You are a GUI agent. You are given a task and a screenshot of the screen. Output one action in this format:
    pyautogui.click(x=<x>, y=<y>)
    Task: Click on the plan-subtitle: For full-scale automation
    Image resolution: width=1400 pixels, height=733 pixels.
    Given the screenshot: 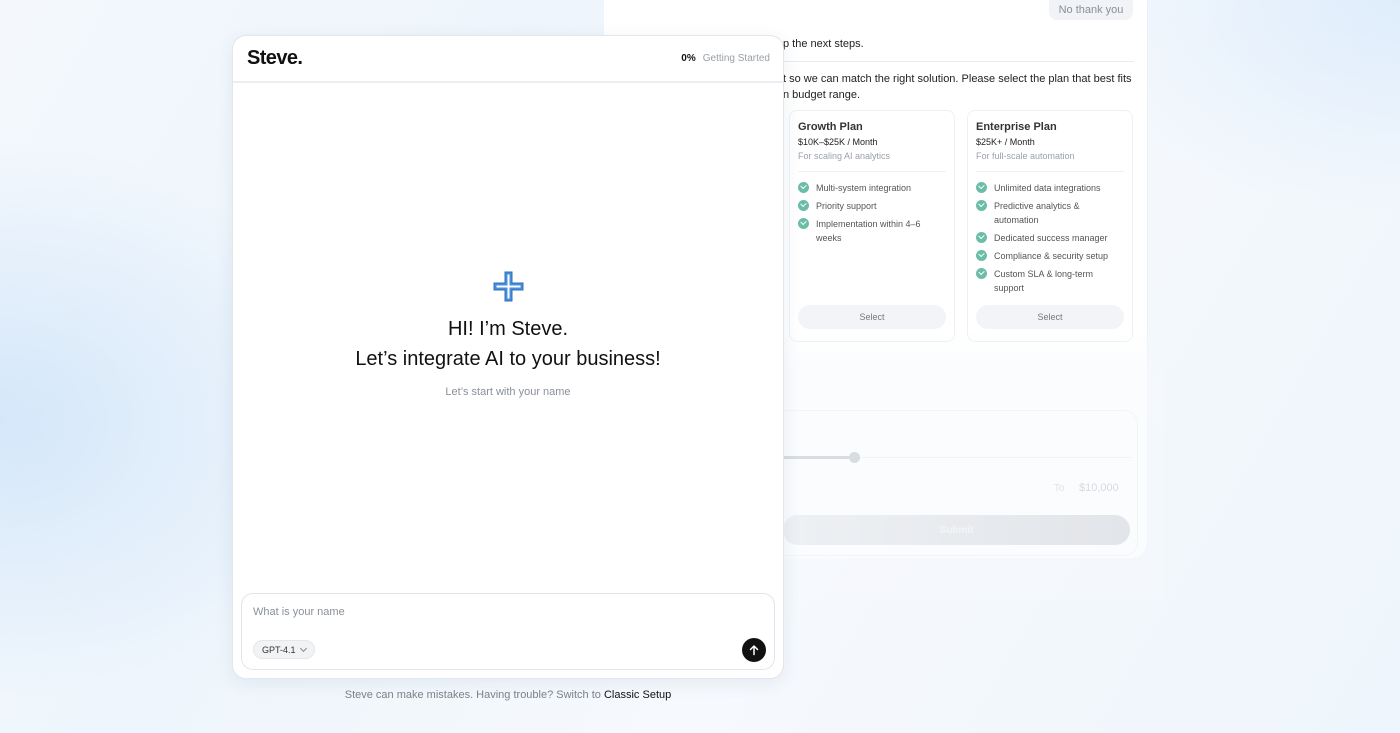 What is the action you would take?
    pyautogui.click(x=1025, y=156)
    